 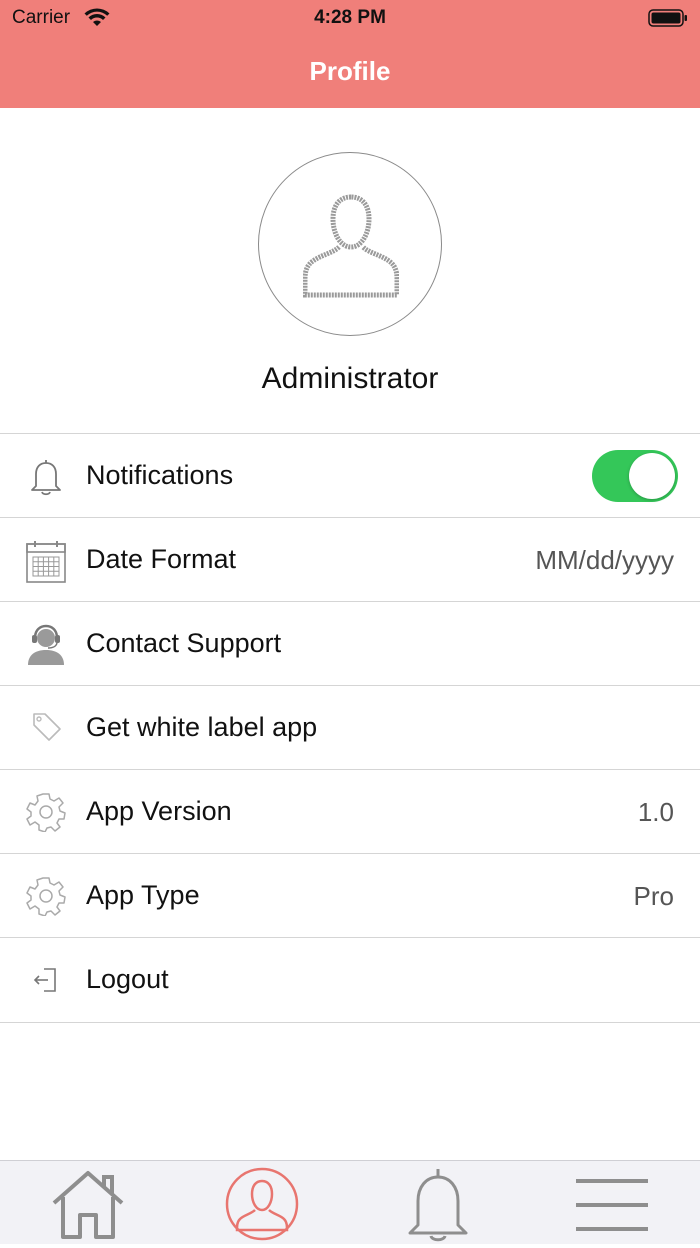 I want to click on logout-row: Logout, so click(x=350, y=980).